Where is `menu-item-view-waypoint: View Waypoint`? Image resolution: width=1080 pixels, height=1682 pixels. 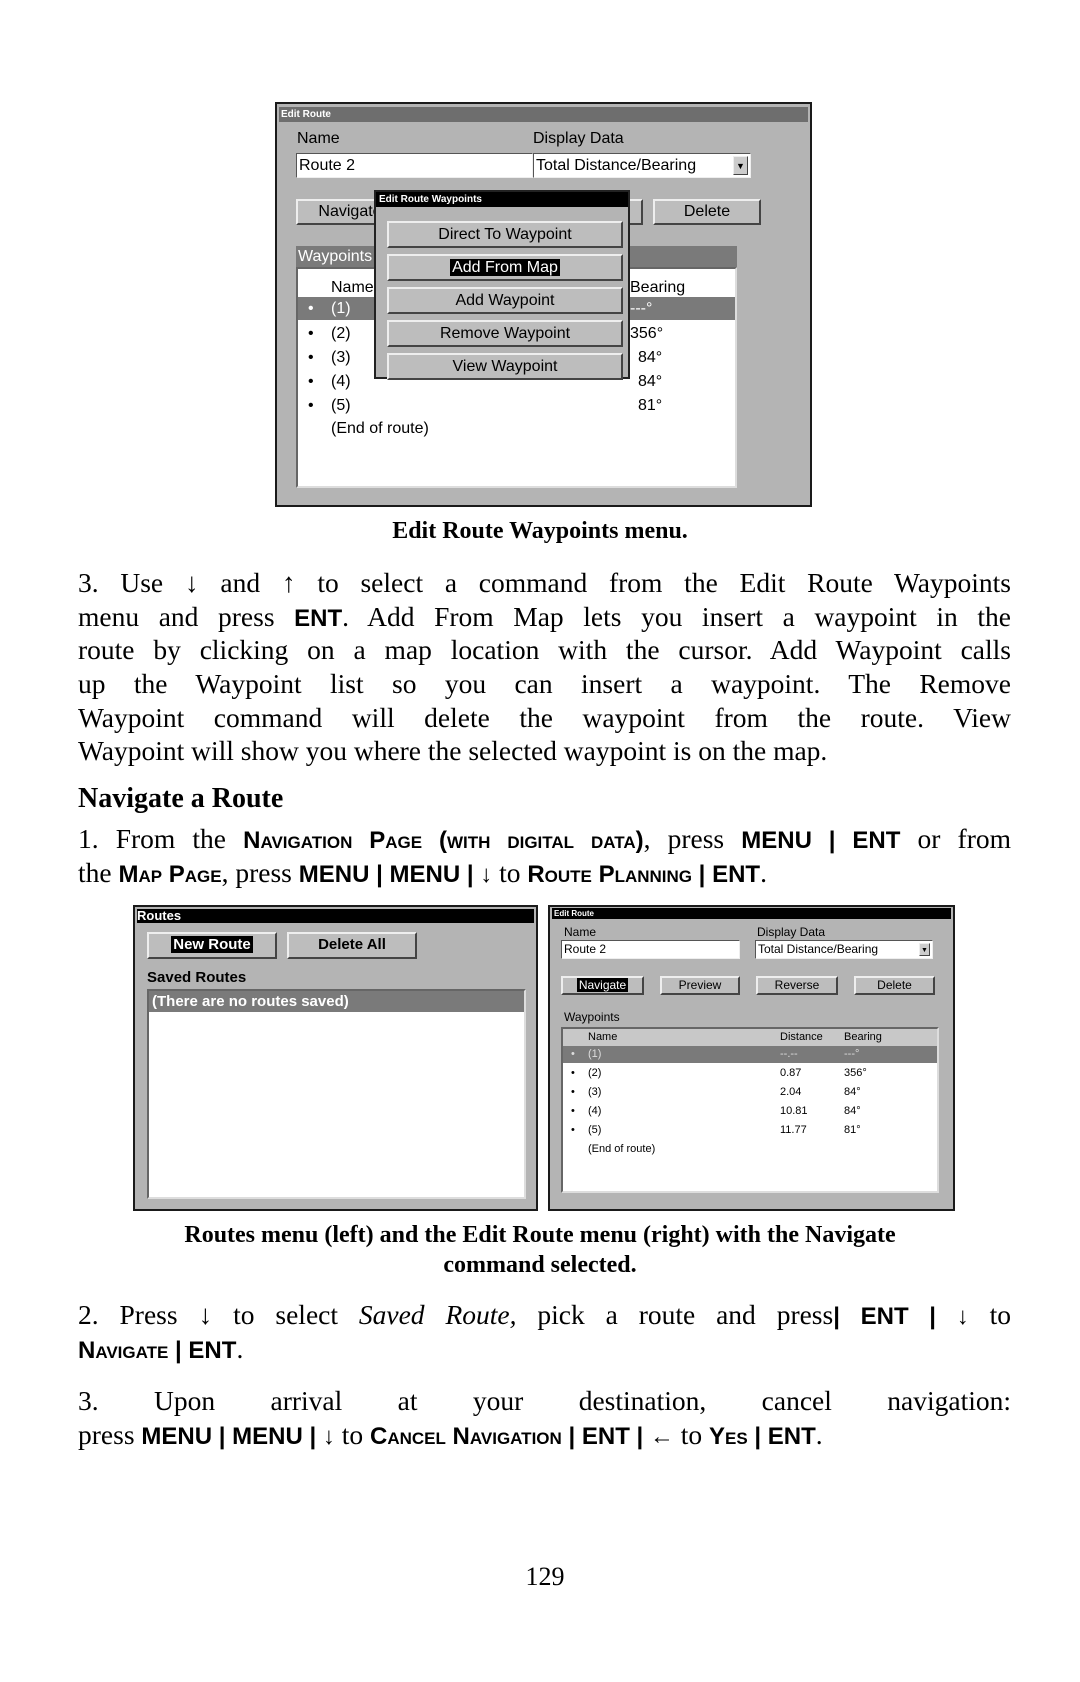
menu-item-view-waypoint: View Waypoint is located at coordinates (505, 366).